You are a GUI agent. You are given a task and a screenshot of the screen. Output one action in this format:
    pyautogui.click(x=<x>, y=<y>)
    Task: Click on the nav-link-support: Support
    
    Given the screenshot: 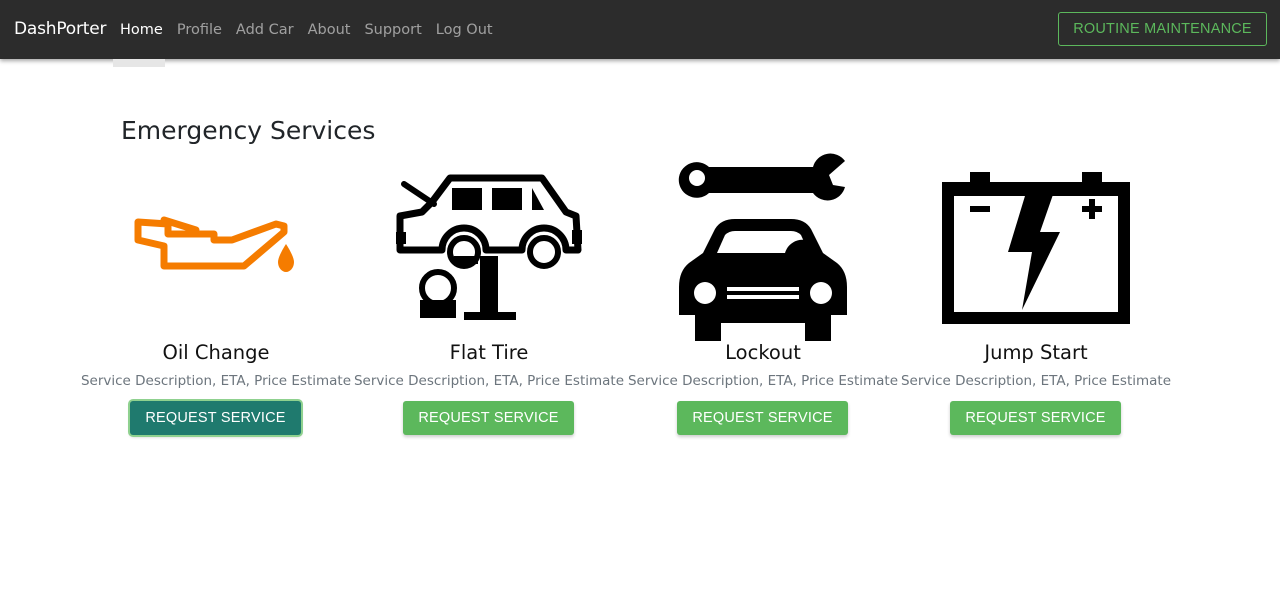 What is the action you would take?
    pyautogui.click(x=392, y=29)
    